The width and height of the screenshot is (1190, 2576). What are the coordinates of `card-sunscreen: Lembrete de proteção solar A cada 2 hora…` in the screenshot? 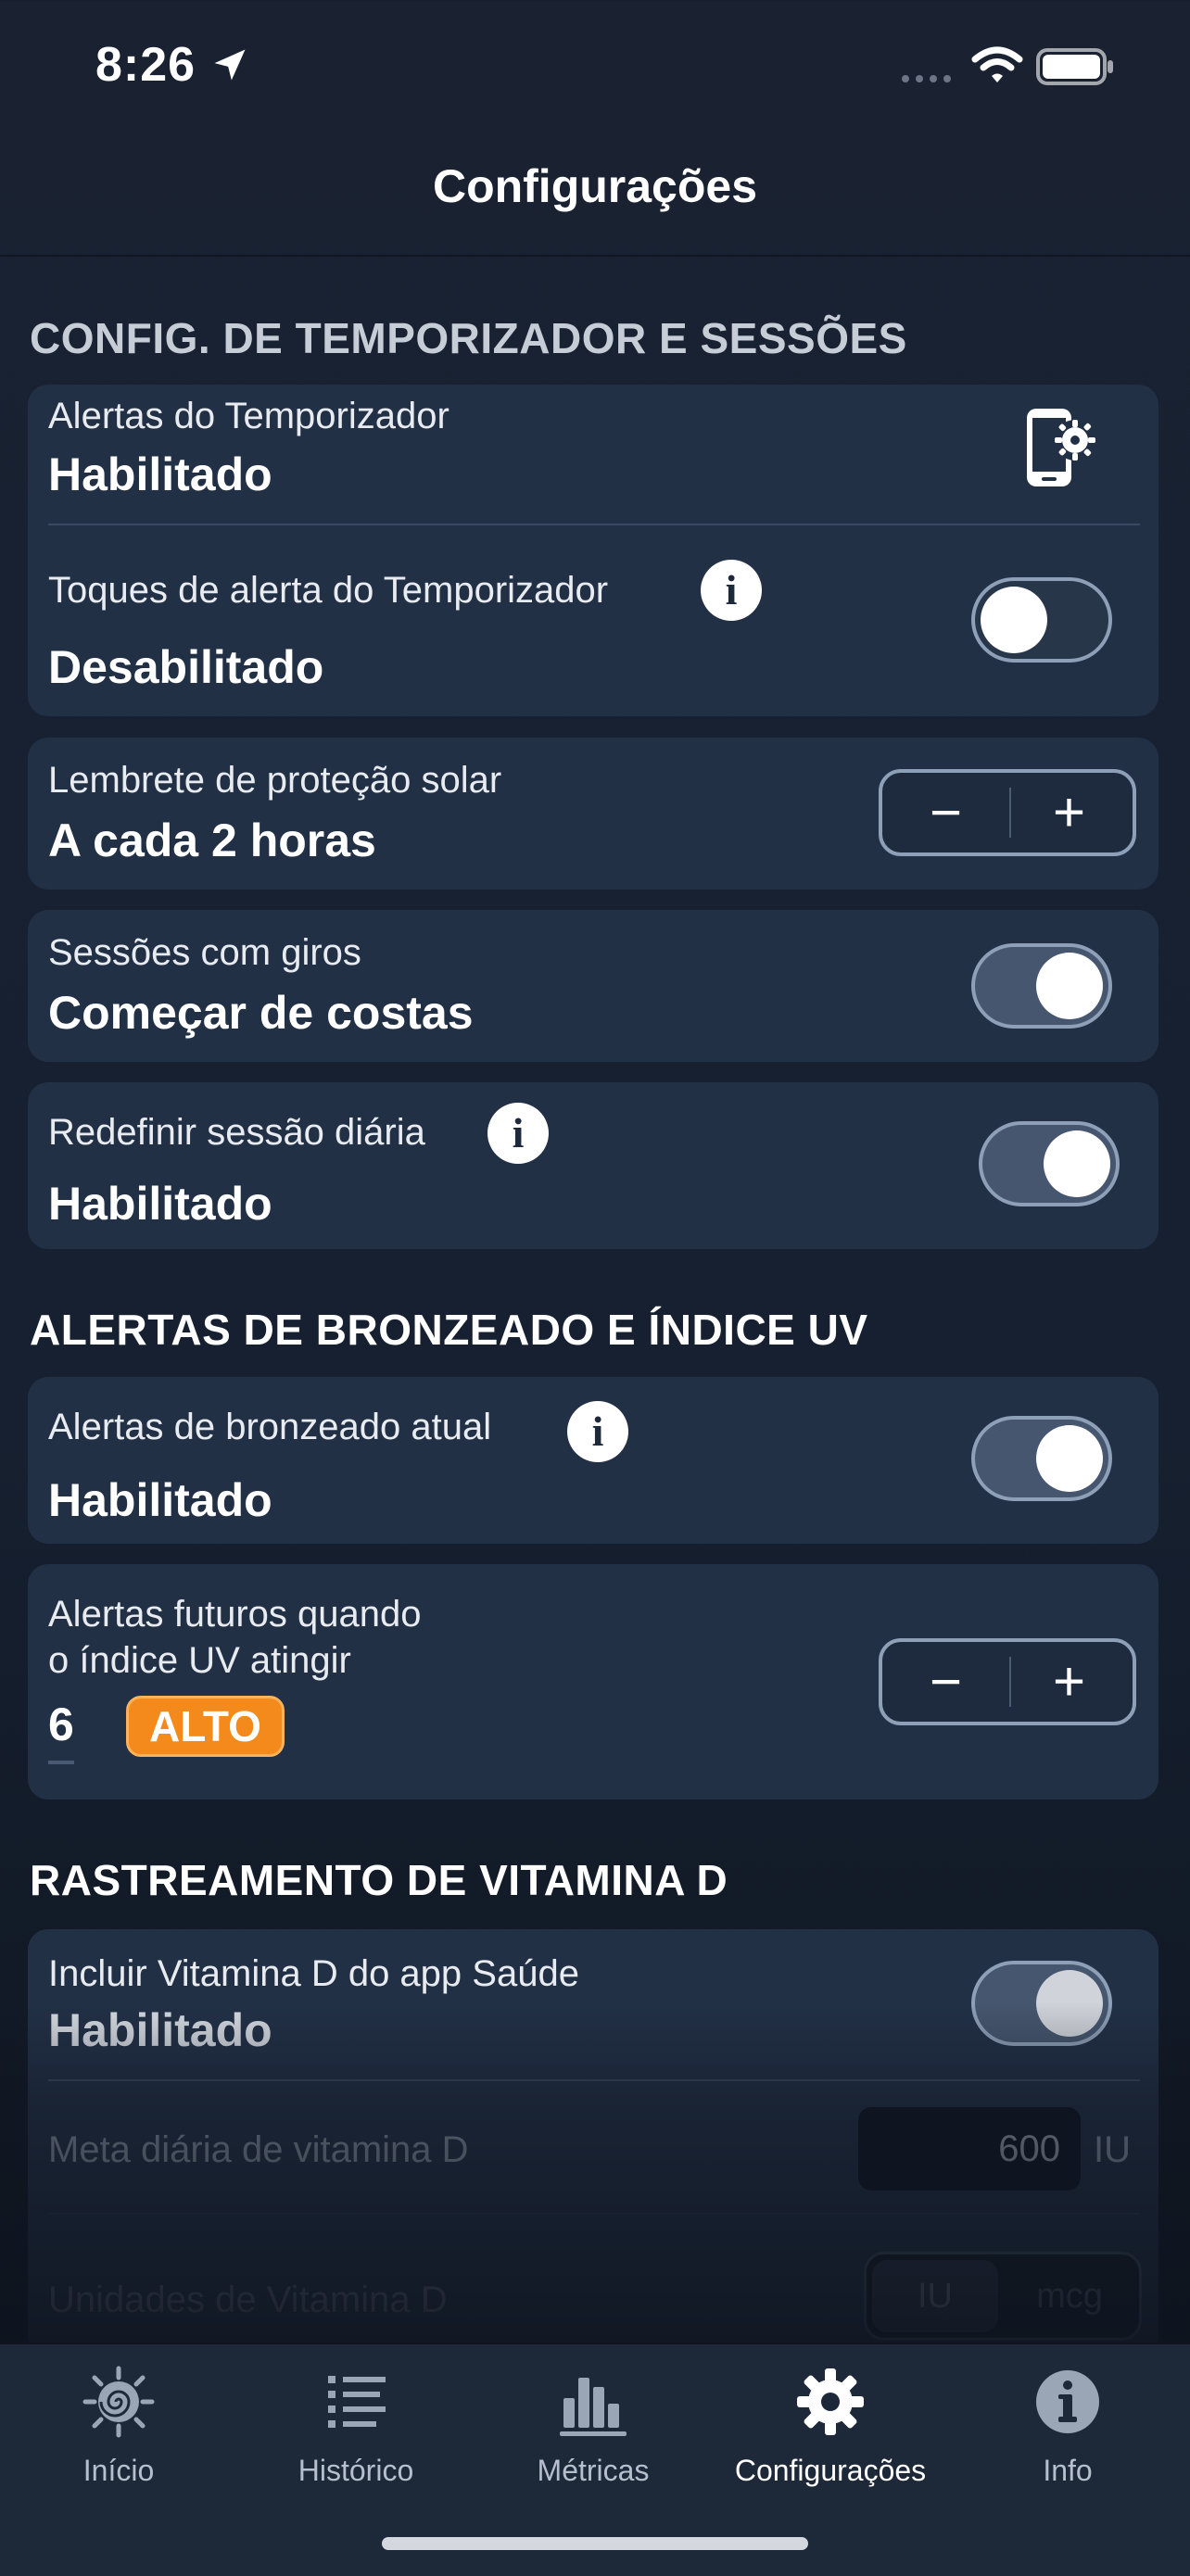 It's located at (593, 814).